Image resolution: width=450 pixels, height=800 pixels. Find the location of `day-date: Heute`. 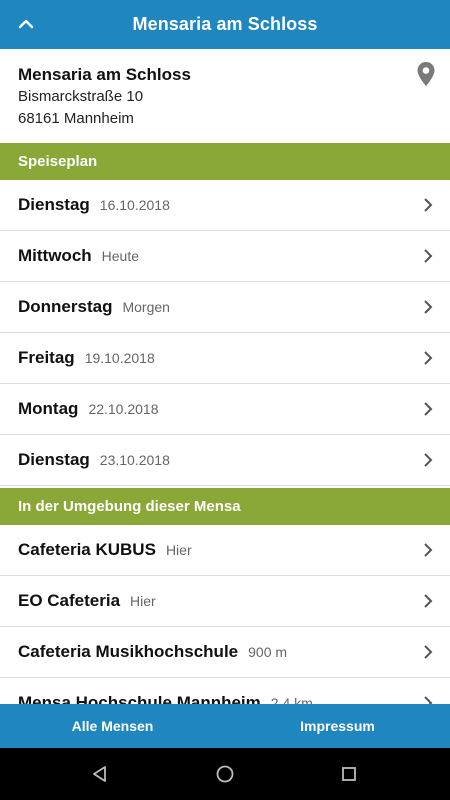

day-date: Heute is located at coordinates (120, 256).